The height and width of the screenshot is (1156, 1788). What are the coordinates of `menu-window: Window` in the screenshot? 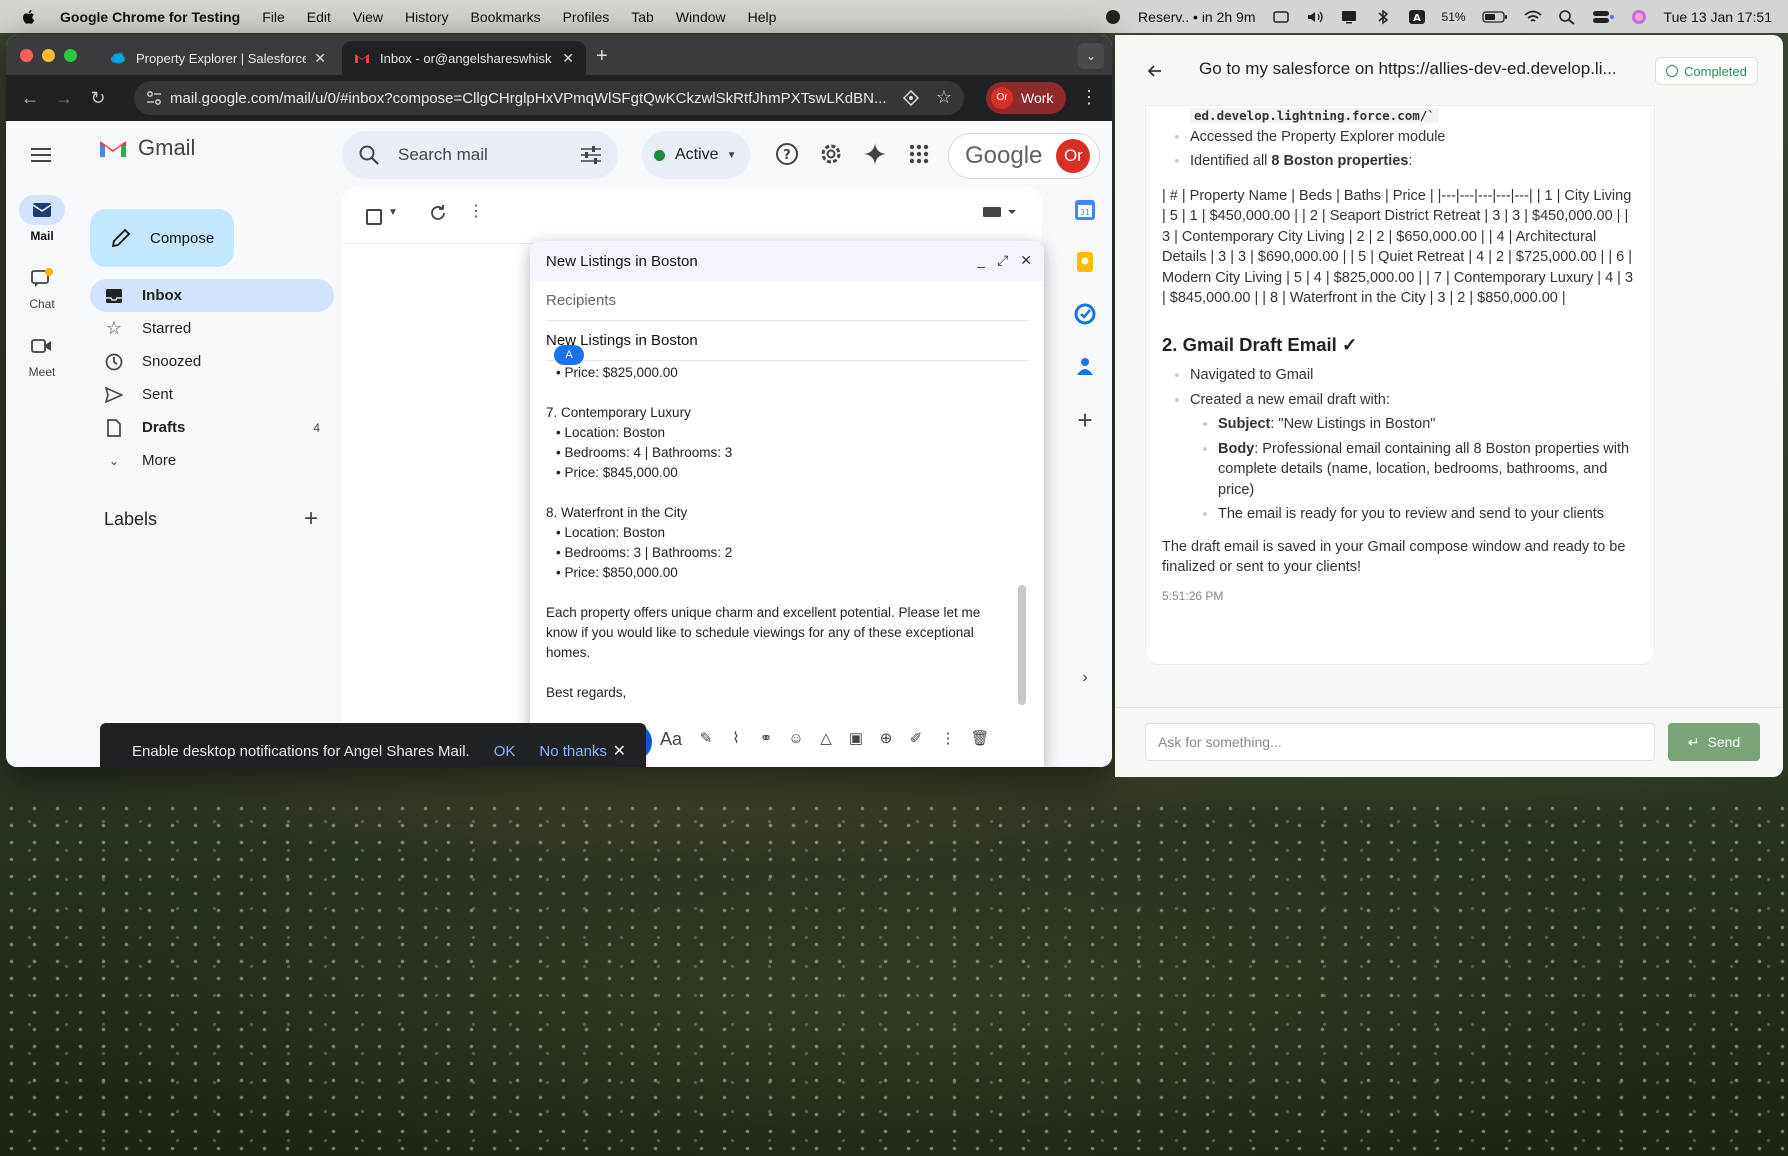 It's located at (701, 17).